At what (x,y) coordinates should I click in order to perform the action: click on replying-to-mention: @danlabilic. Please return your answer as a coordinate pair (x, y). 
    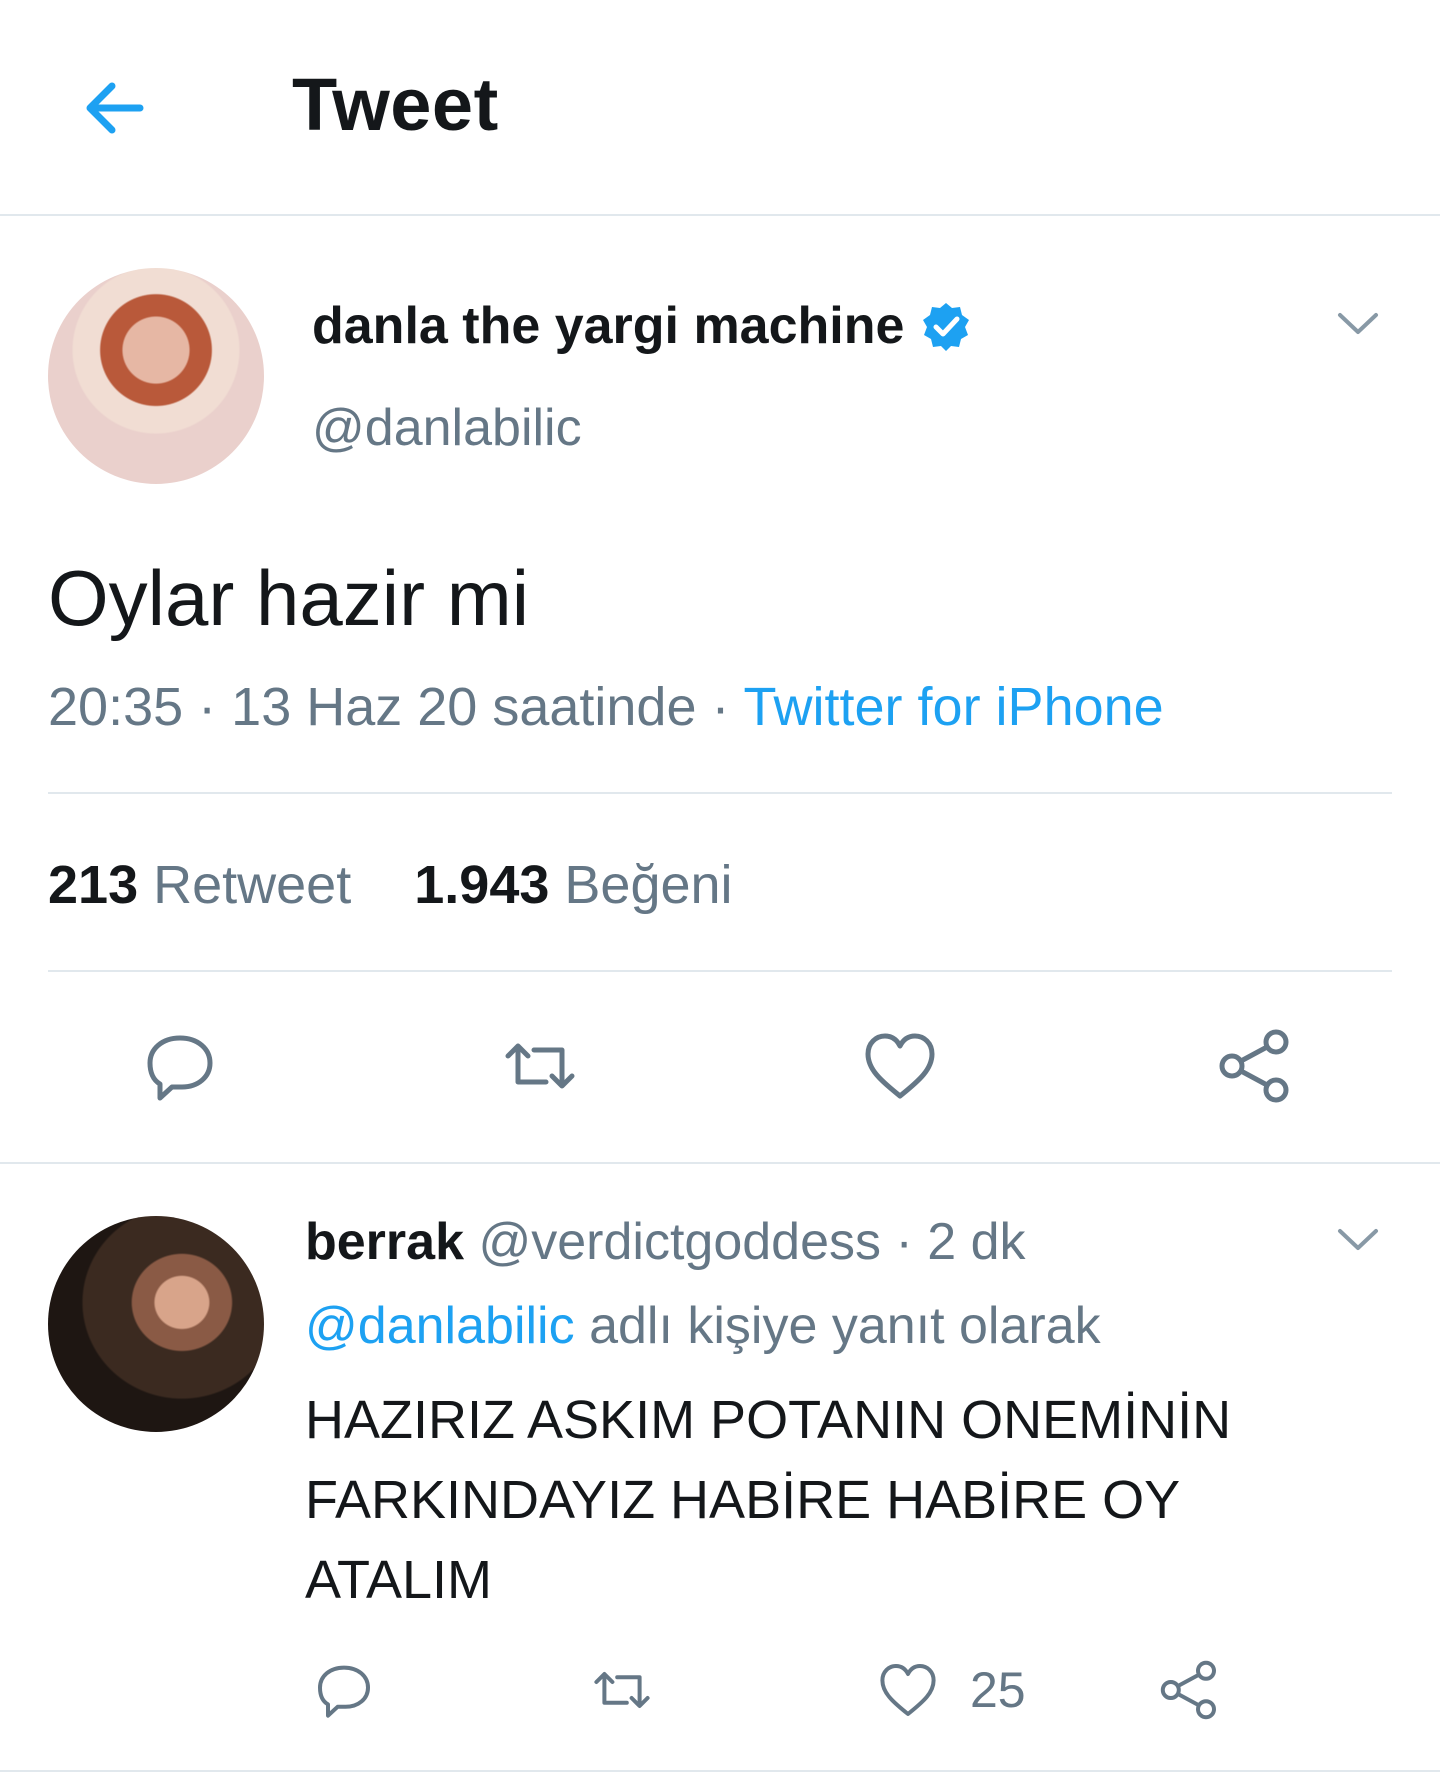
    Looking at the image, I should click on (440, 1326).